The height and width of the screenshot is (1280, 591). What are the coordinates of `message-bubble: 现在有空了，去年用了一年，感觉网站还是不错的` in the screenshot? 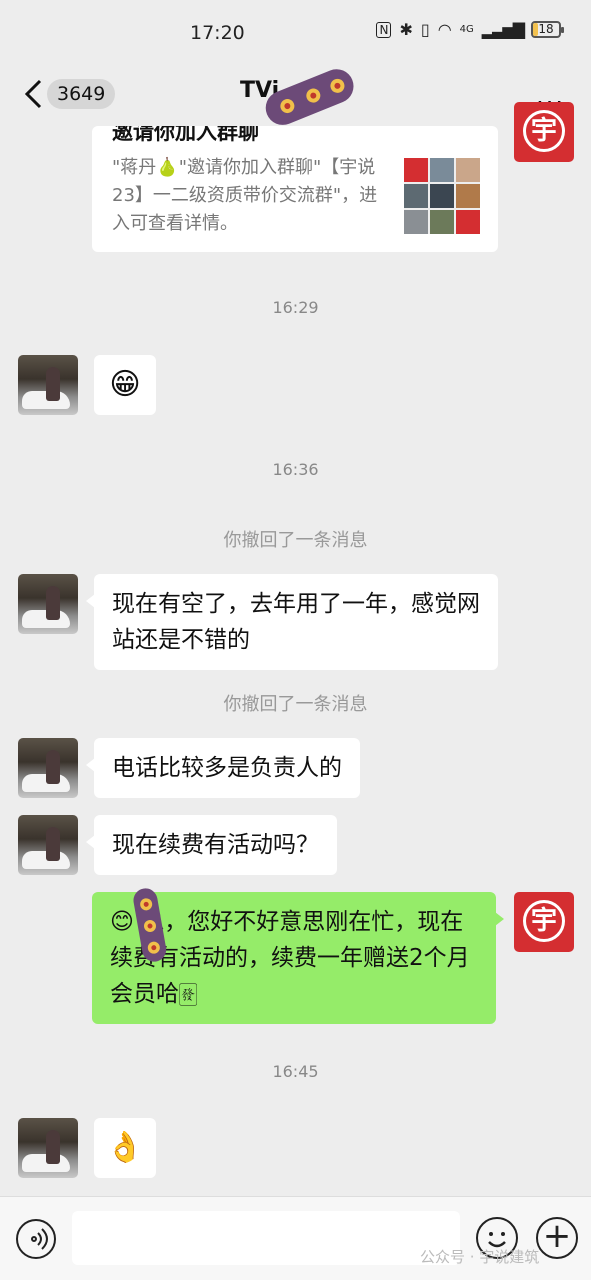 It's located at (292, 622).